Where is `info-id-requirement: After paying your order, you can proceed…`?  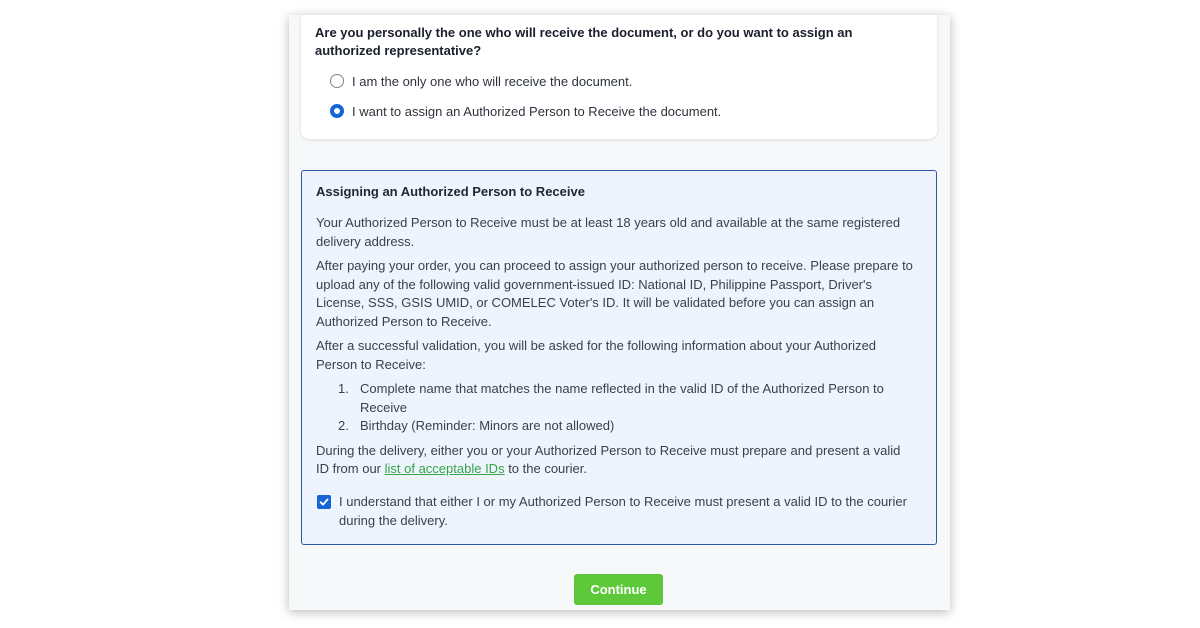
info-id-requirement: After paying your order, you can proceed… is located at coordinates (614, 293).